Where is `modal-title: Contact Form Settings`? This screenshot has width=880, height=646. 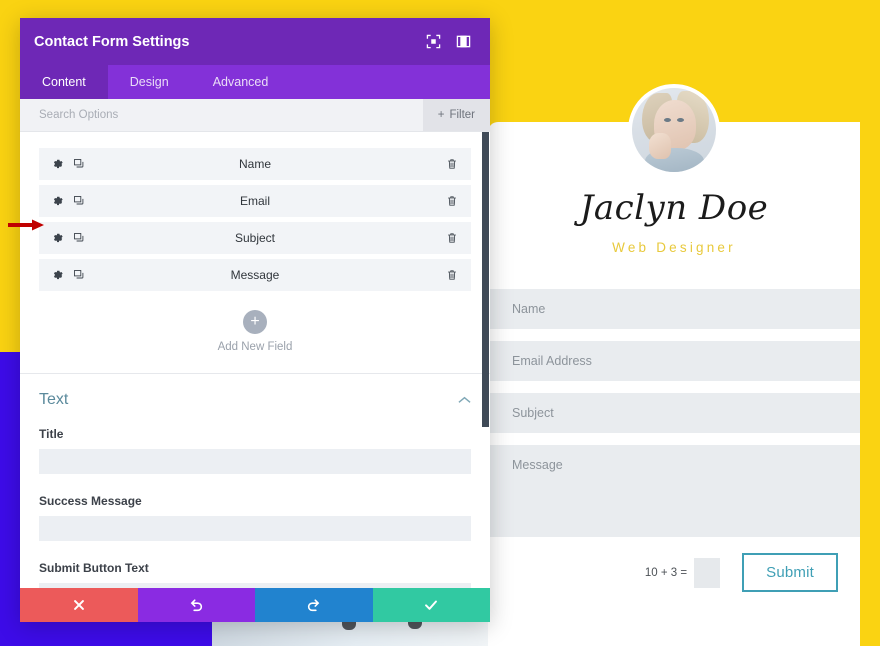 modal-title: Contact Form Settings is located at coordinates (112, 41).